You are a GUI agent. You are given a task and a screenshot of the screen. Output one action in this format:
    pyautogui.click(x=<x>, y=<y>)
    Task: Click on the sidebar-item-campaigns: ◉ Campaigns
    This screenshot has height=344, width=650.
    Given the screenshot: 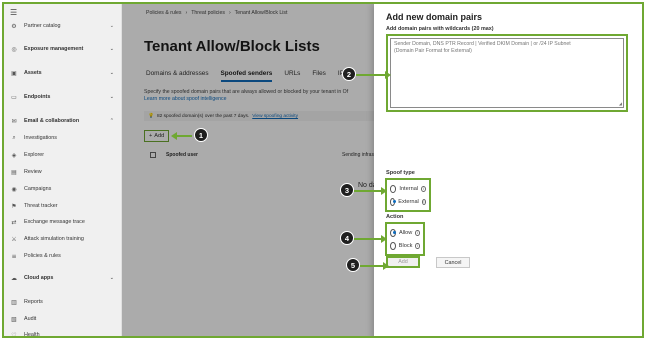 What is the action you would take?
    pyautogui.click(x=63, y=189)
    